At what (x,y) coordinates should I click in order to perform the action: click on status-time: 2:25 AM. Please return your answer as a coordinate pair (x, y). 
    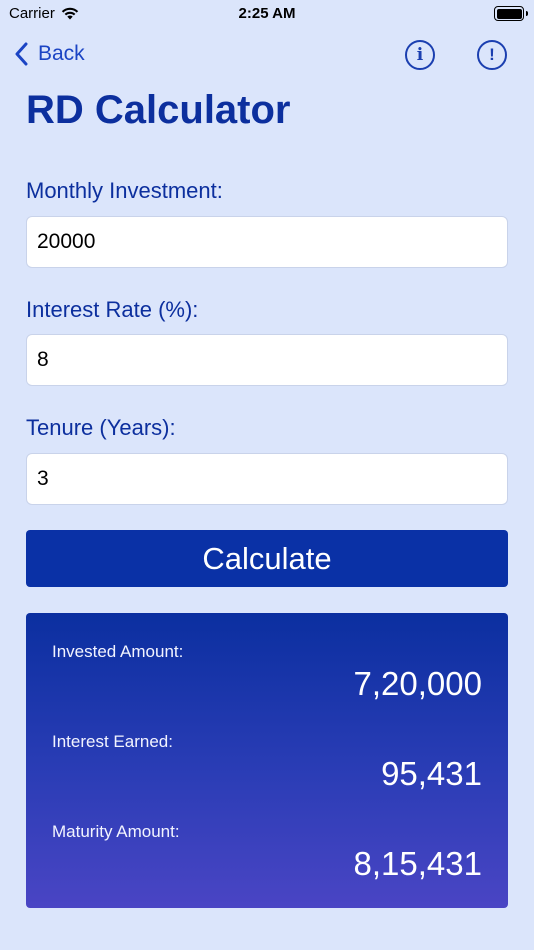
    Looking at the image, I should click on (267, 13).